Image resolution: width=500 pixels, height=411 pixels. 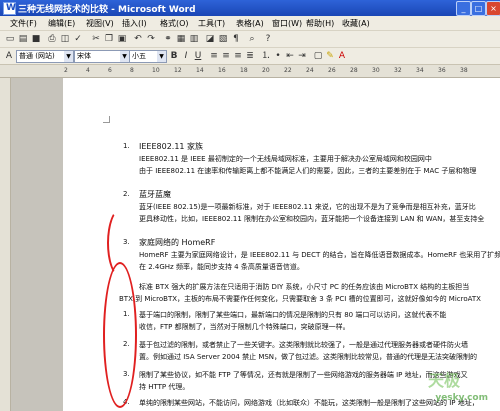 I want to click on paragraph-line: 收信，FTP 都限制了，当然对于限制几个特殊端口，突破原理一样。, so click(x=244, y=327).